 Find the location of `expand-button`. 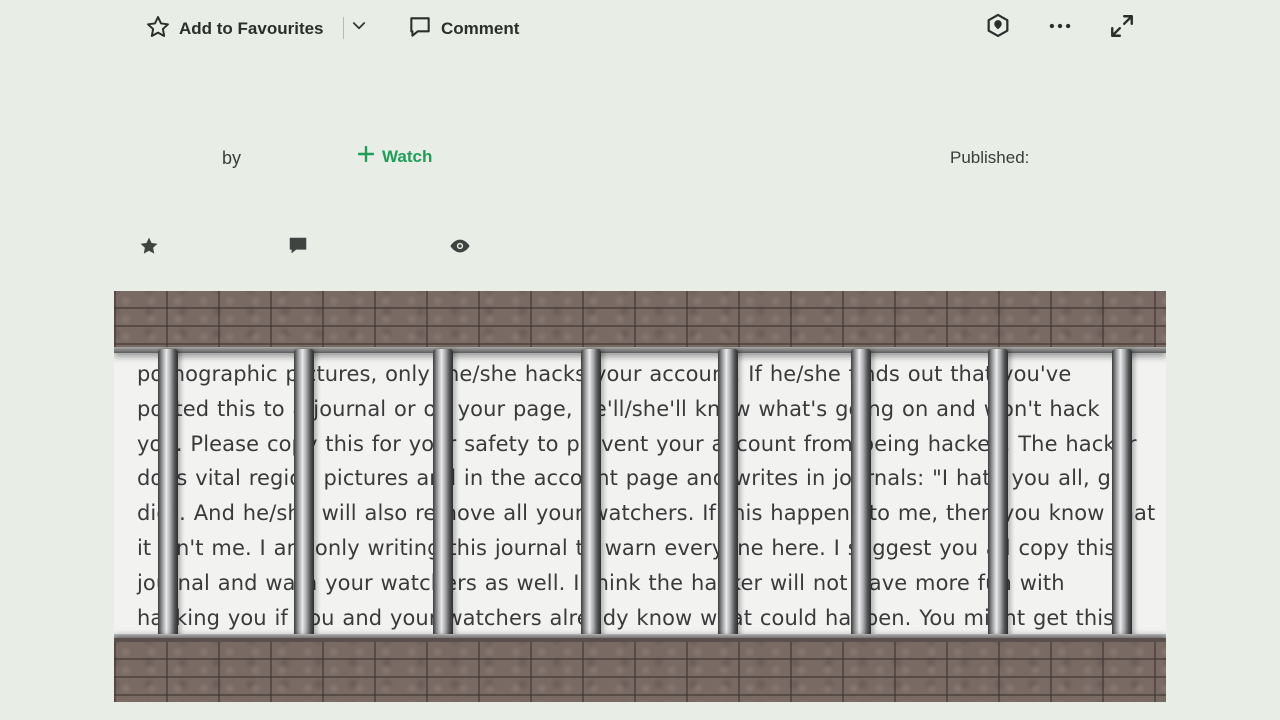

expand-button is located at coordinates (1122, 28).